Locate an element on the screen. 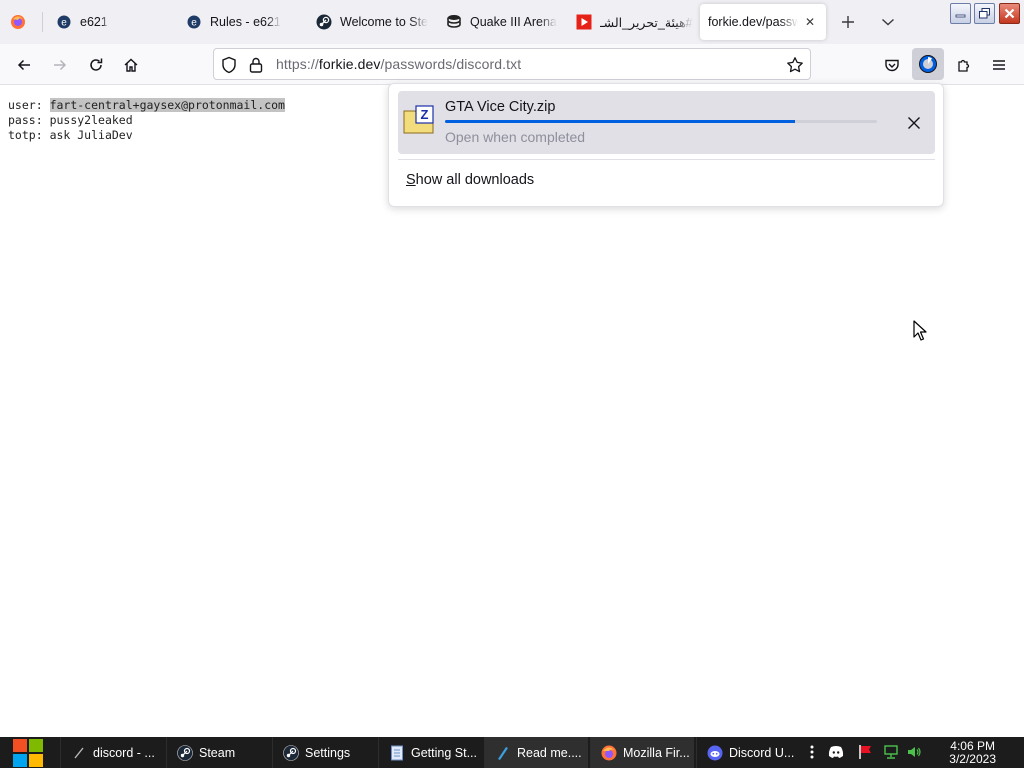 This screenshot has height=768, width=1024. windows-logo-icon is located at coordinates (28, 752).